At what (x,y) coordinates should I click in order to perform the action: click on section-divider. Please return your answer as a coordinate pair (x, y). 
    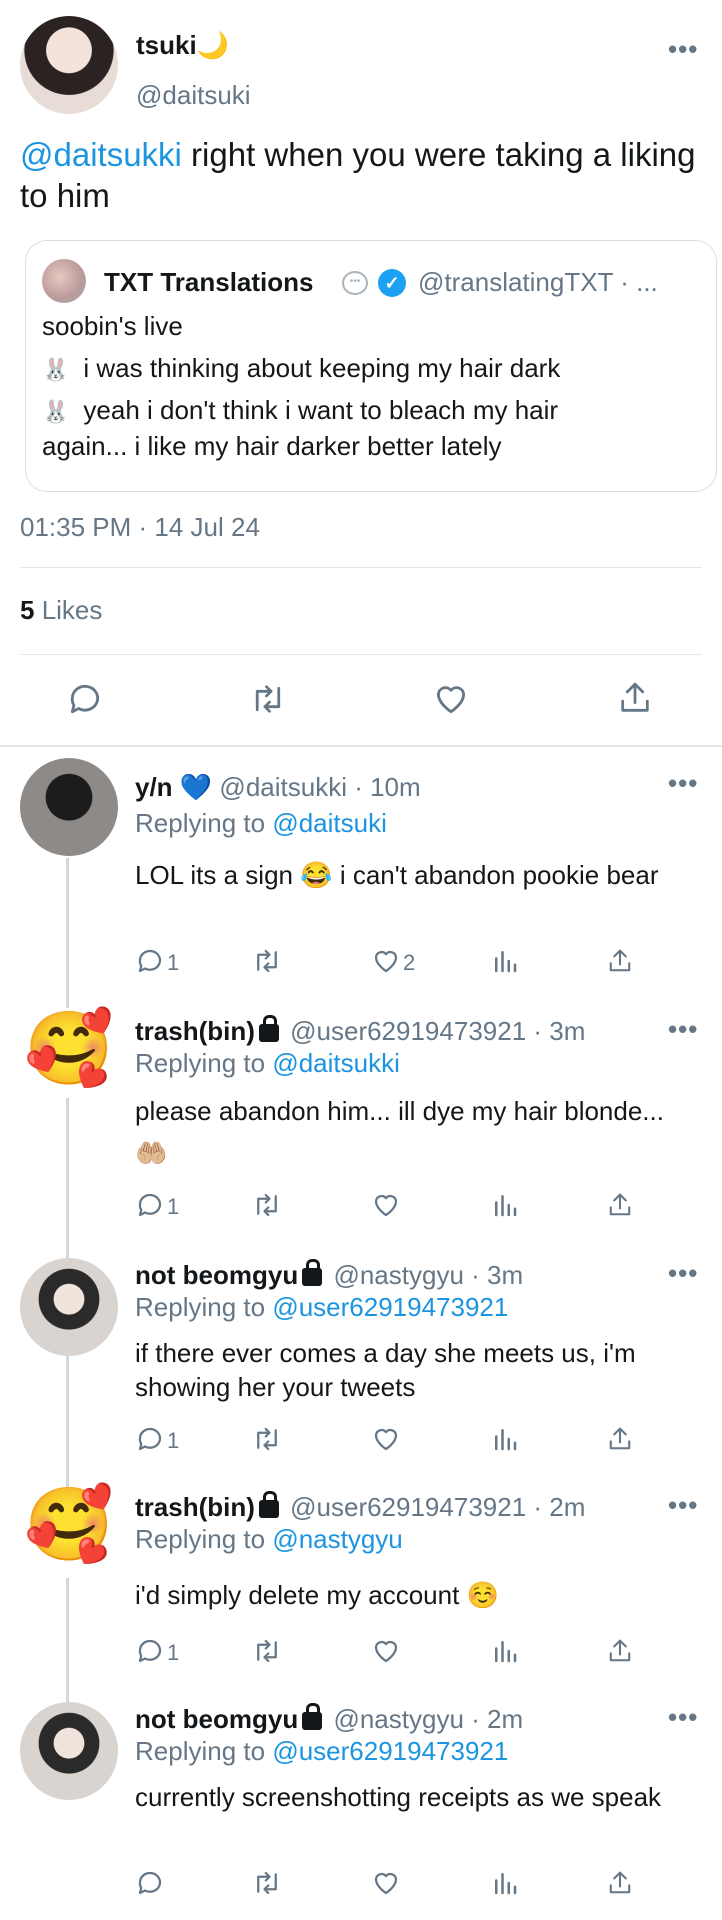
    Looking at the image, I should click on (361, 746).